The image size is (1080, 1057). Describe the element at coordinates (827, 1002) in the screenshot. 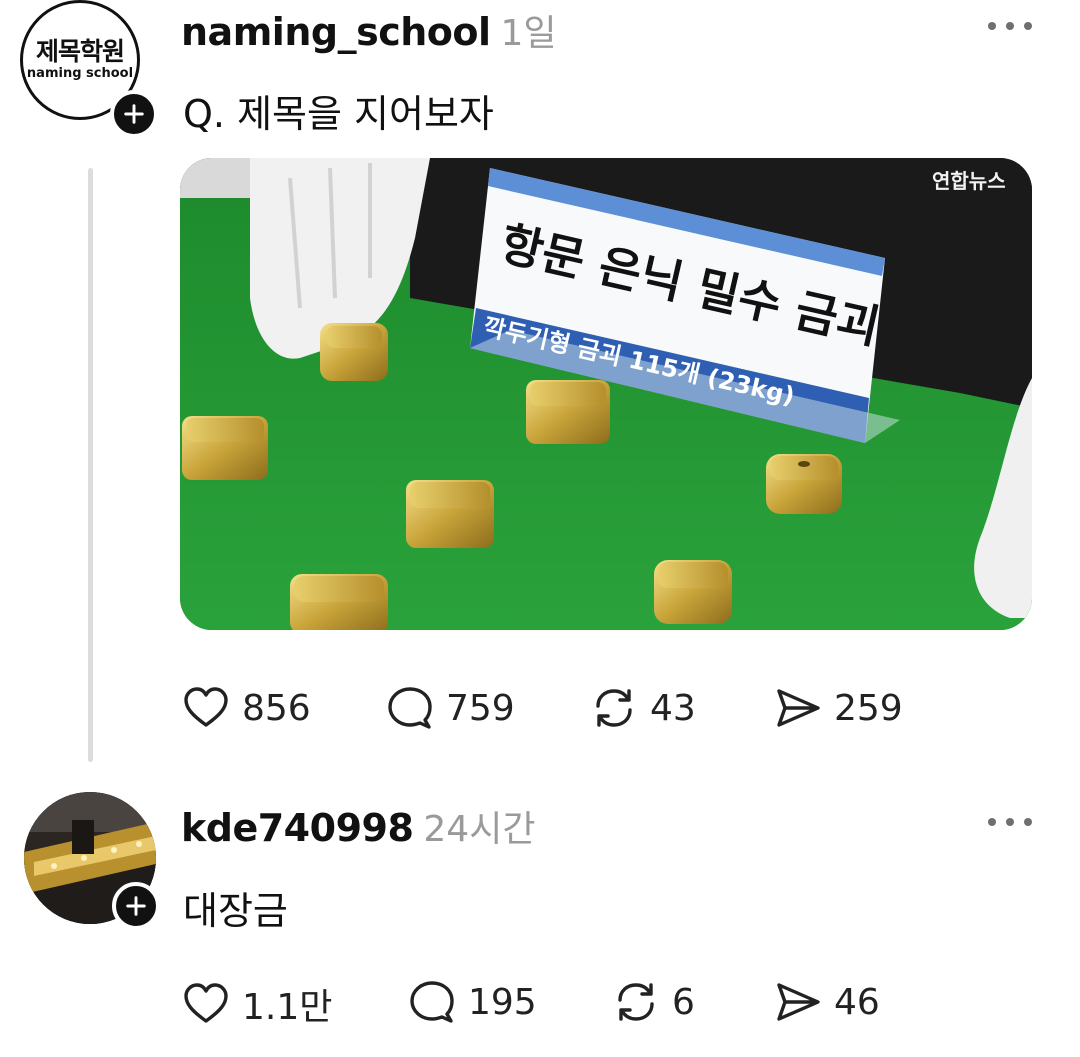

I see `reply-share-button: 46` at that location.